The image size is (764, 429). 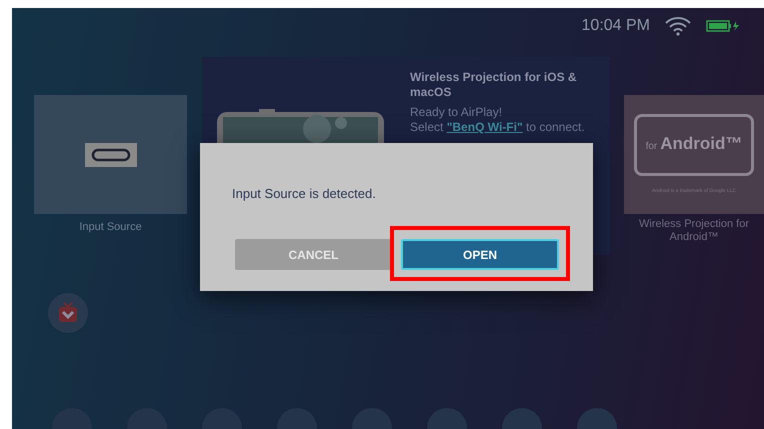 What do you see at coordinates (457, 112) in the screenshot?
I see `card-text: Ready to AirPlay!` at bounding box center [457, 112].